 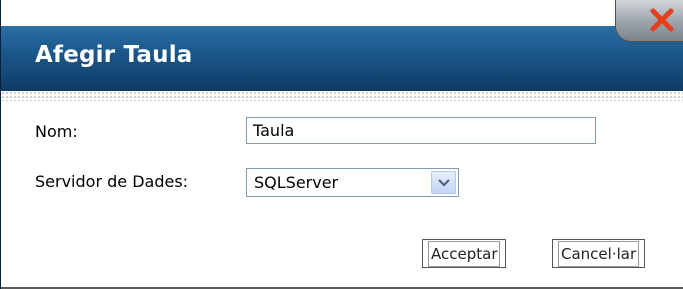 I want to click on name-label: Nom:, so click(x=56, y=131).